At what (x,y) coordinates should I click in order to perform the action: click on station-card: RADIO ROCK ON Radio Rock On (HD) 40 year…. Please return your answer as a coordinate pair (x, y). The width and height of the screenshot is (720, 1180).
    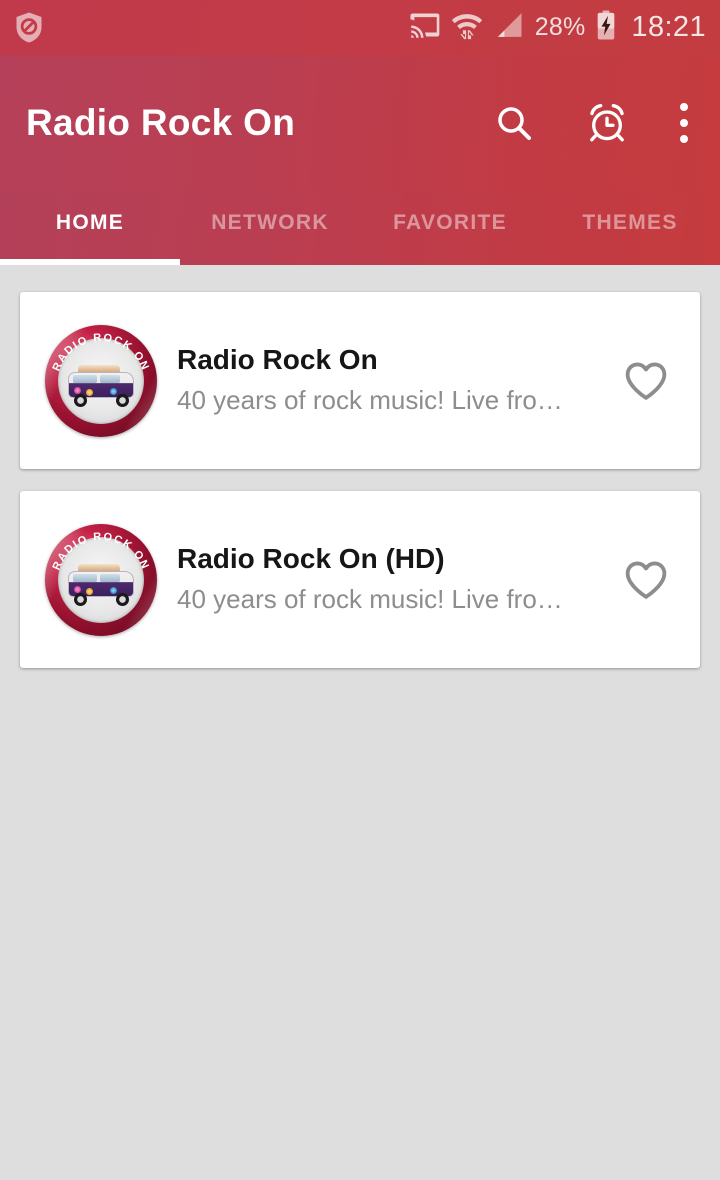
    Looking at the image, I should click on (360, 579).